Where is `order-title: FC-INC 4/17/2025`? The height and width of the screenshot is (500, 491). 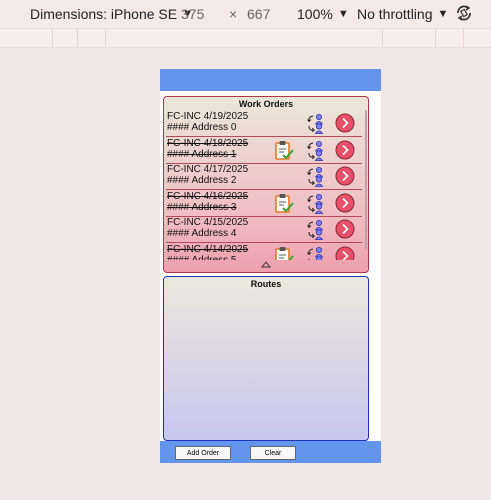
order-title: FC-INC 4/17/2025 is located at coordinates (208, 169).